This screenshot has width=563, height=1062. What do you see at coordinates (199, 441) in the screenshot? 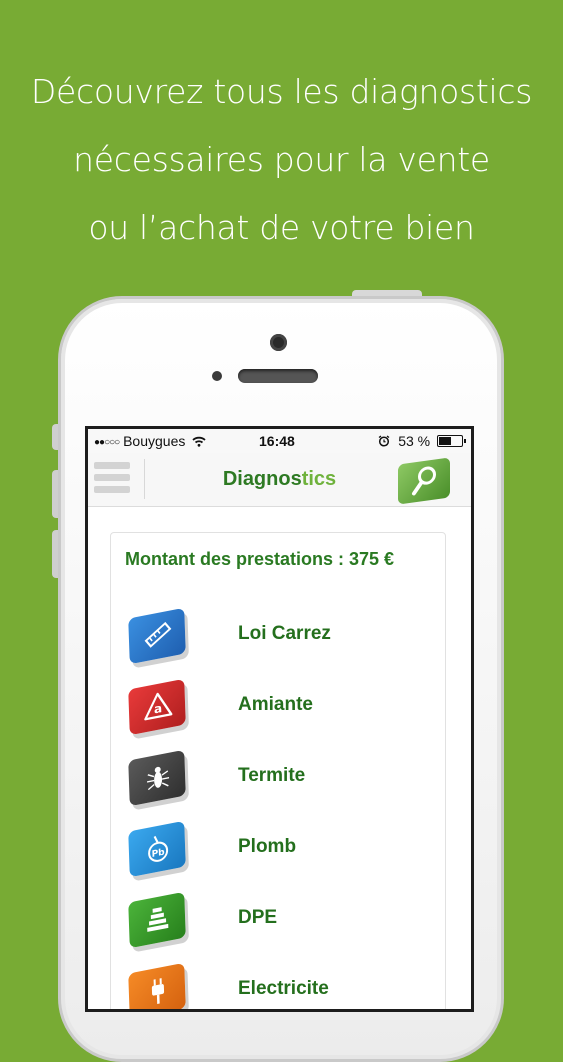
I see `wifi-icon` at bounding box center [199, 441].